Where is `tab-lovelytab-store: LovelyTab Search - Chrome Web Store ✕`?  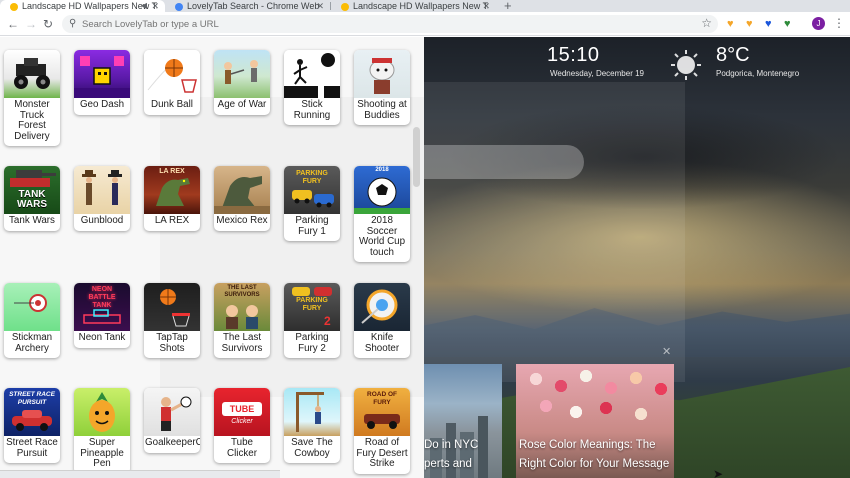
tab-lovelytab-store: LovelyTab Search - Chrome Web Store ✕ is located at coordinates (247, 6).